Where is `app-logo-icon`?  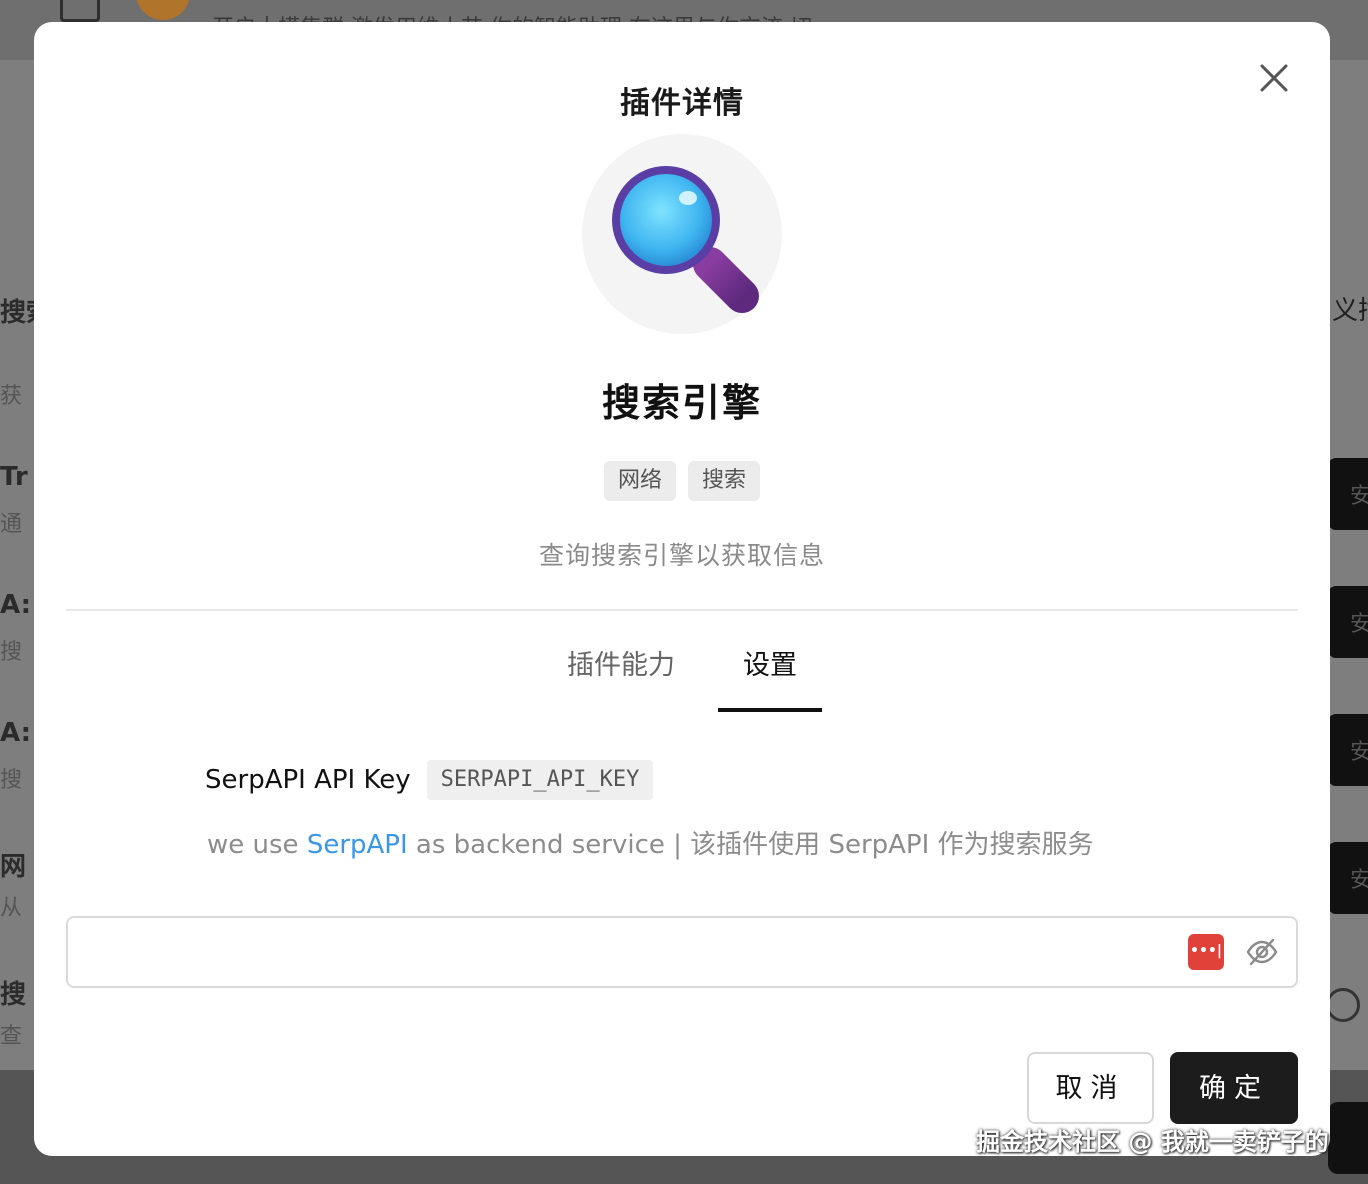 app-logo-icon is located at coordinates (80, 11).